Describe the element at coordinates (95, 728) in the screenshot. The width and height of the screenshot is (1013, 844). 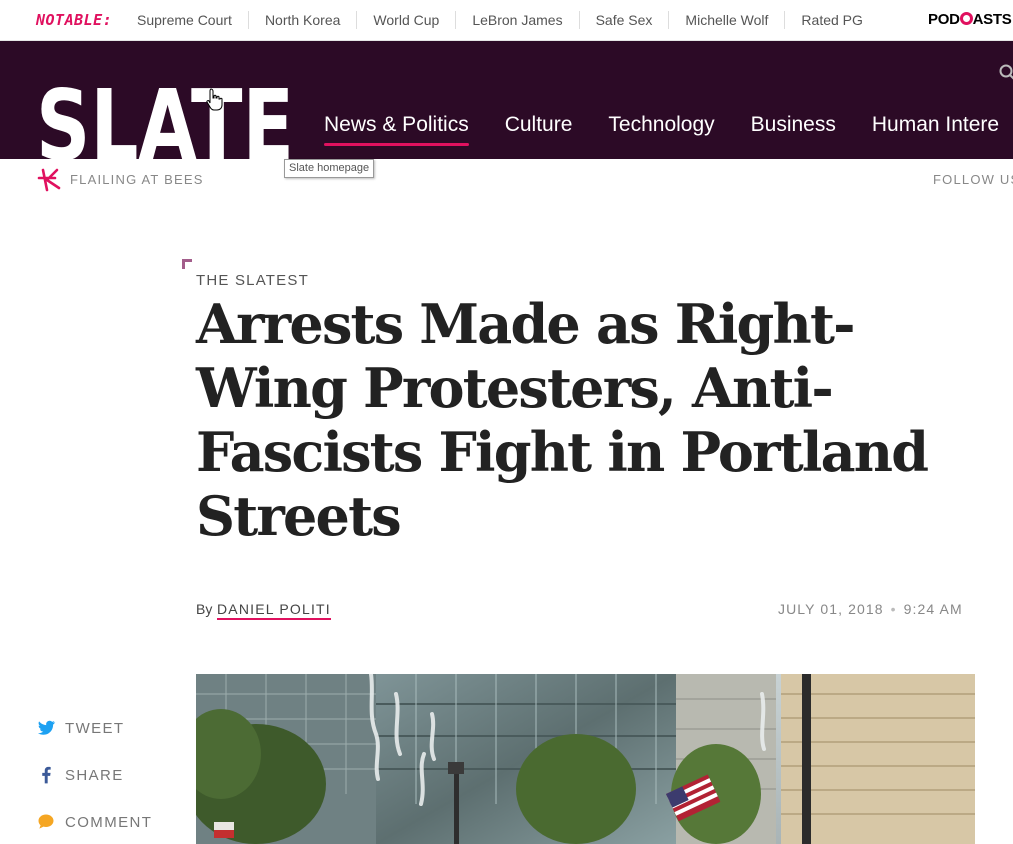
I see `tweet-label: TWEET` at that location.